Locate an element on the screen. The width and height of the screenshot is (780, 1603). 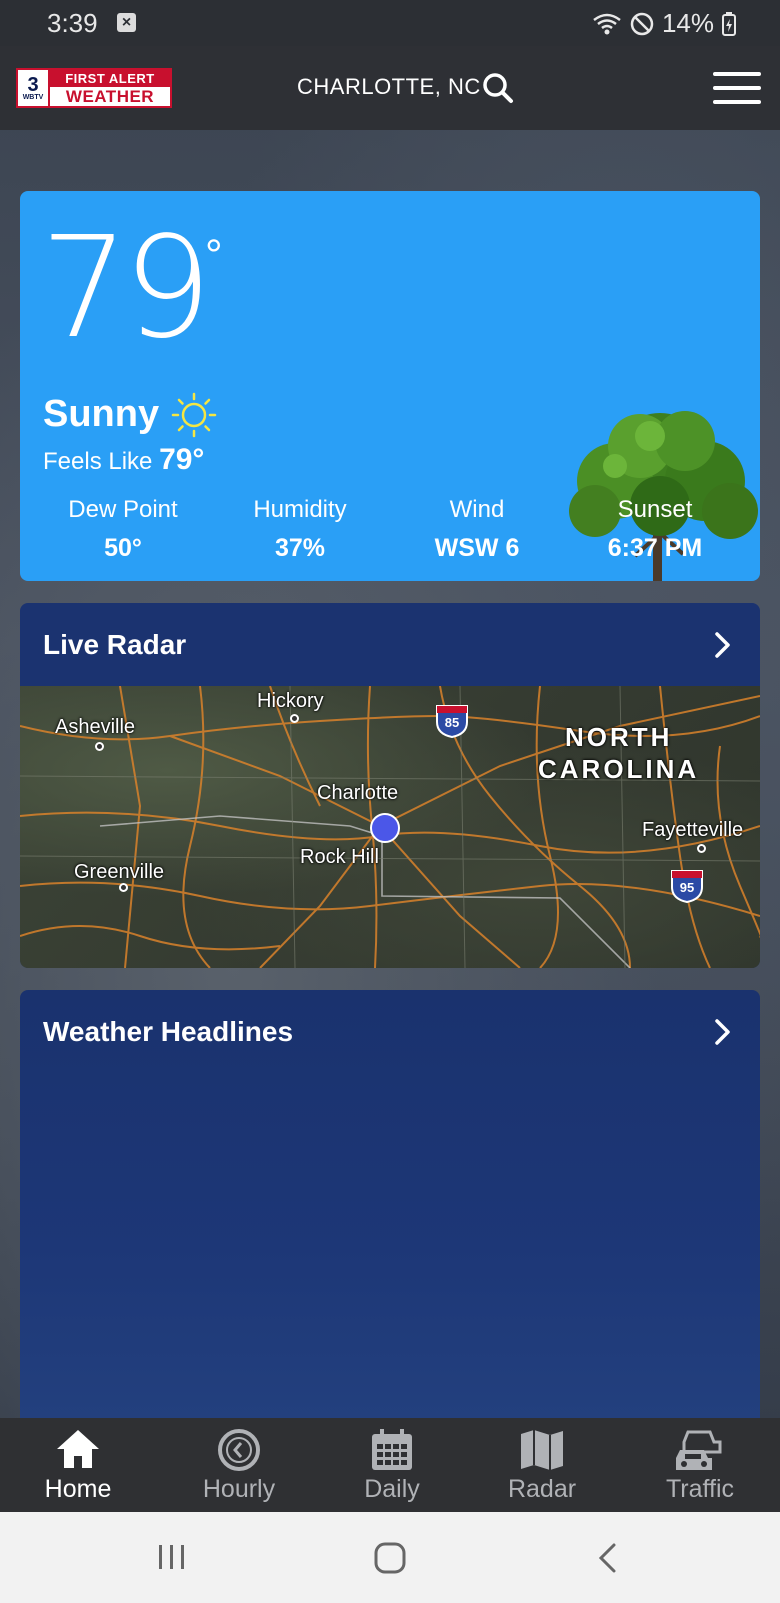
status-icons: 14% is located at coordinates (664, 23).